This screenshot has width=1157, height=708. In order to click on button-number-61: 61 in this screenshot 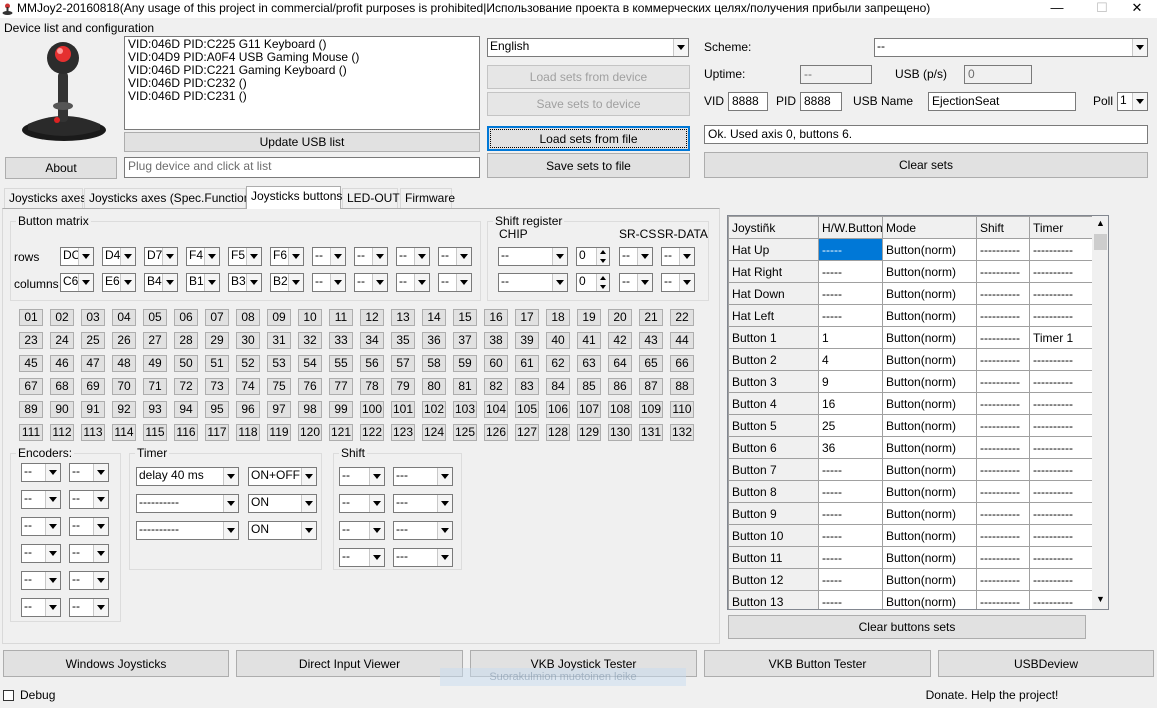, I will do `click(527, 363)`.